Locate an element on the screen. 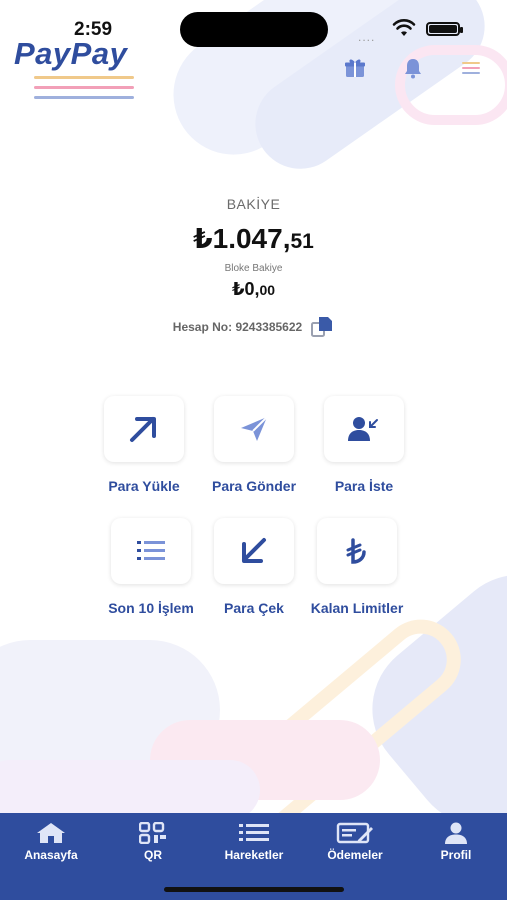 This screenshot has width=507, height=900. send-icon is located at coordinates (254, 428).